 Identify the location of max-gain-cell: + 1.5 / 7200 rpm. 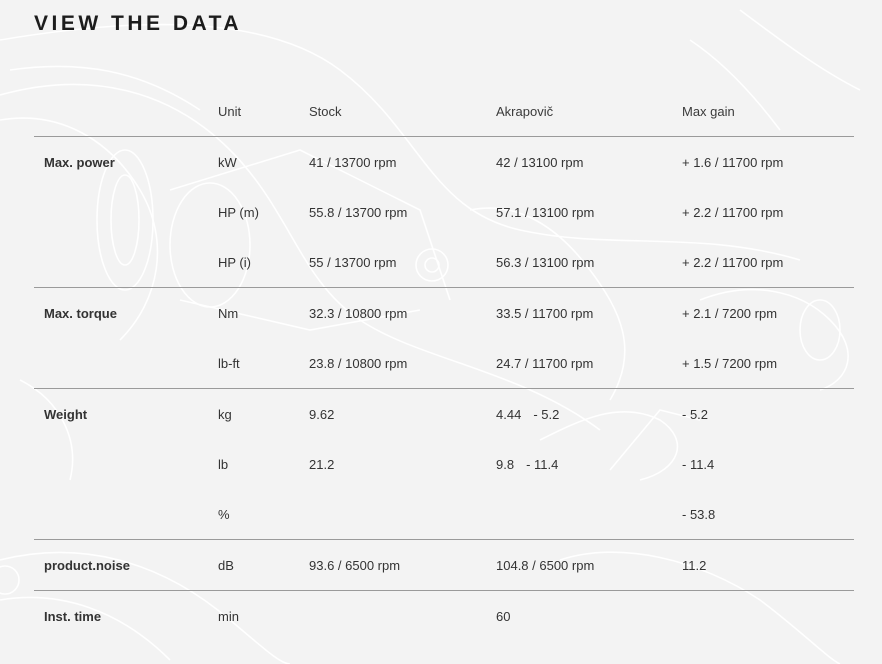
(768, 363).